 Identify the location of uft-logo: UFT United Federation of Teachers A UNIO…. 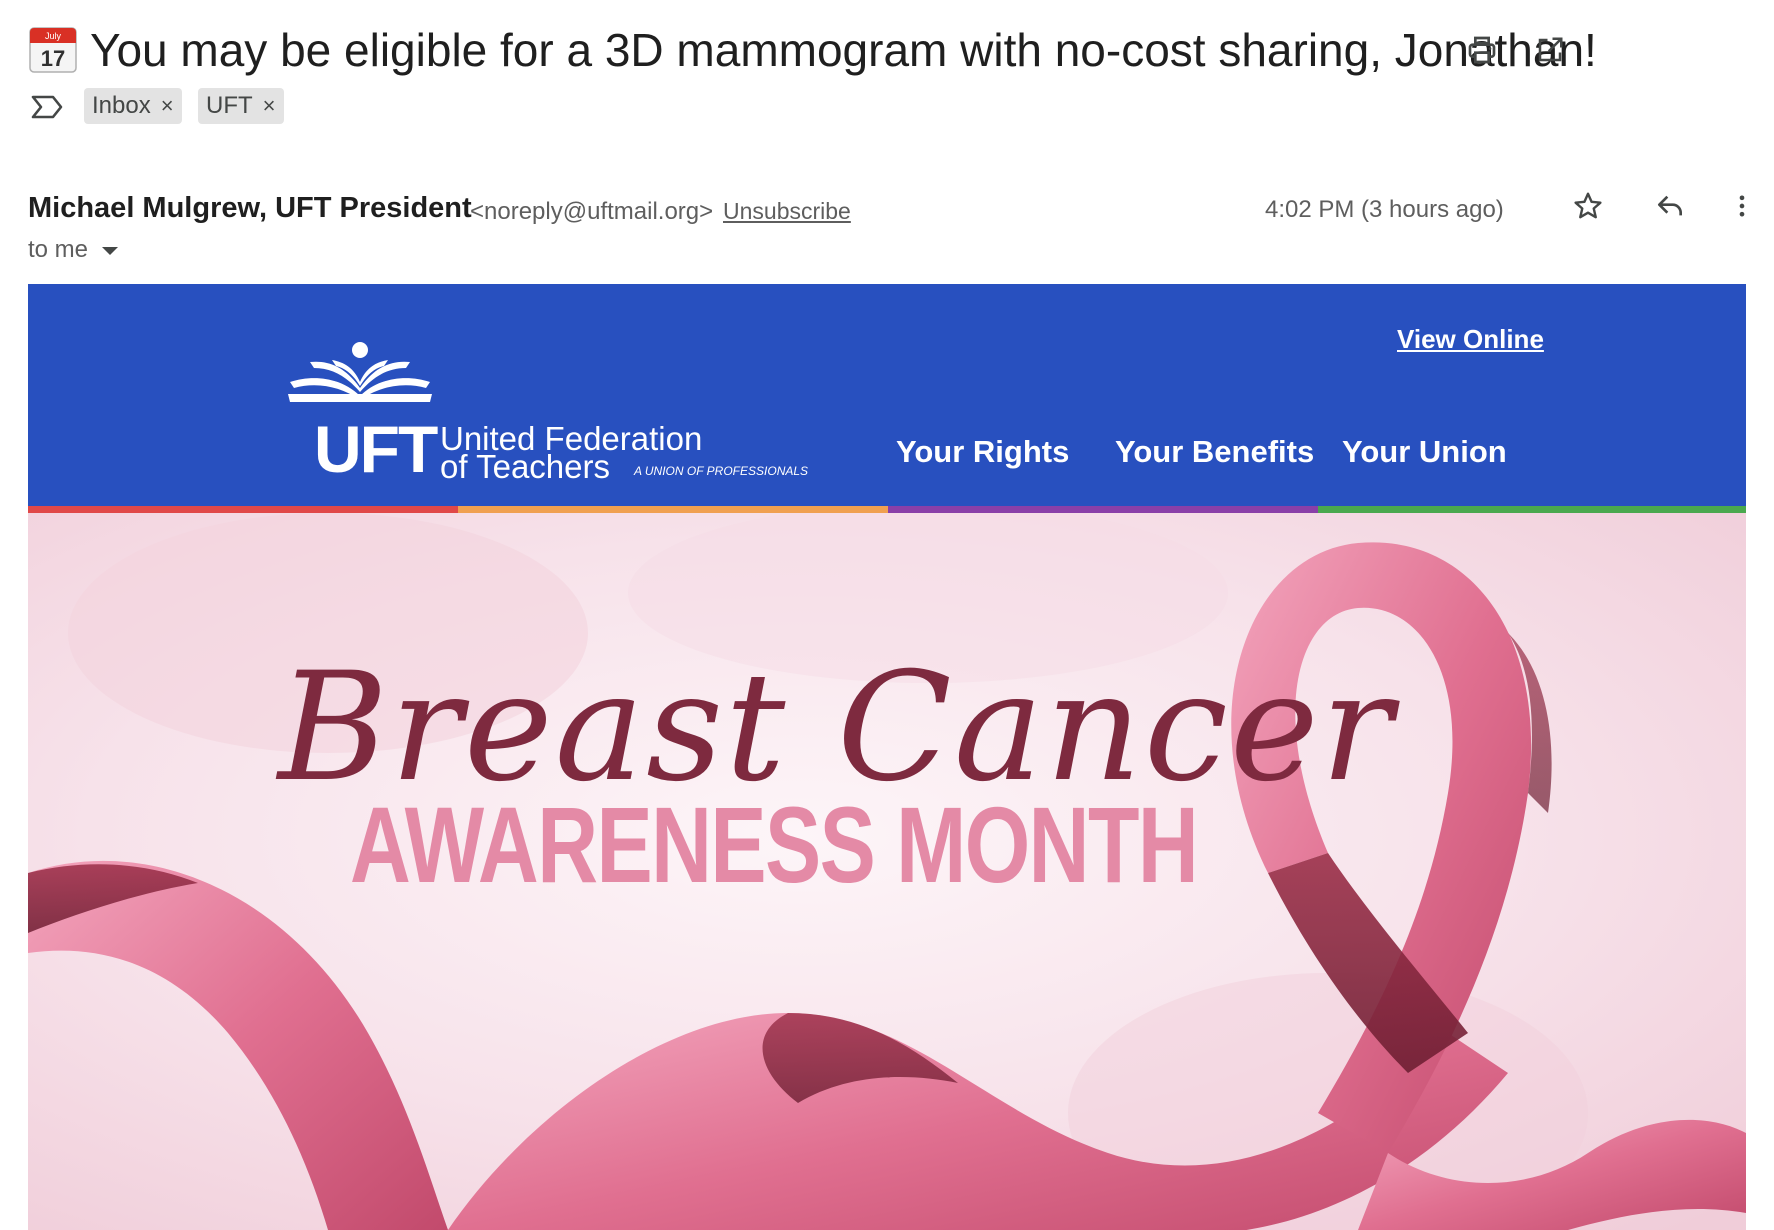
(549, 414).